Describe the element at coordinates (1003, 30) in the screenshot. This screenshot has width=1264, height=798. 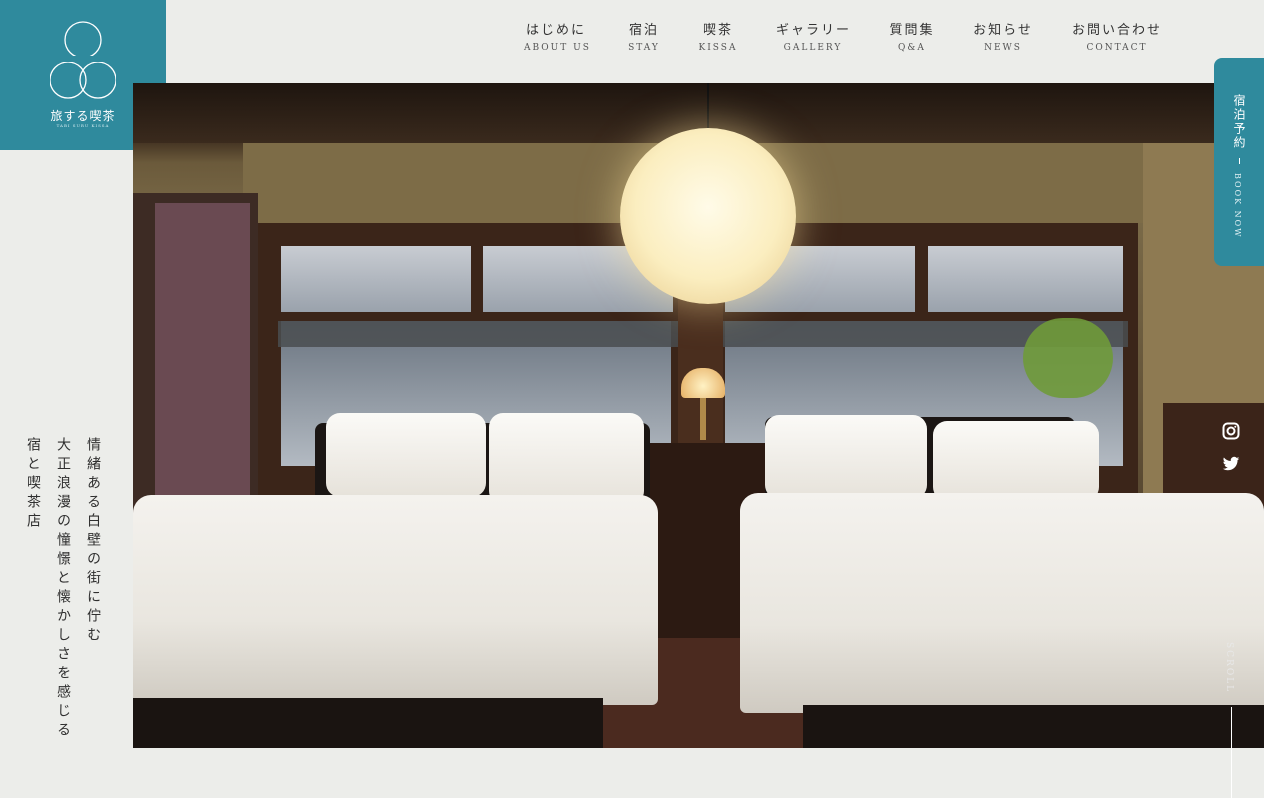
I see `nav-label-jp: お知らせ` at that location.